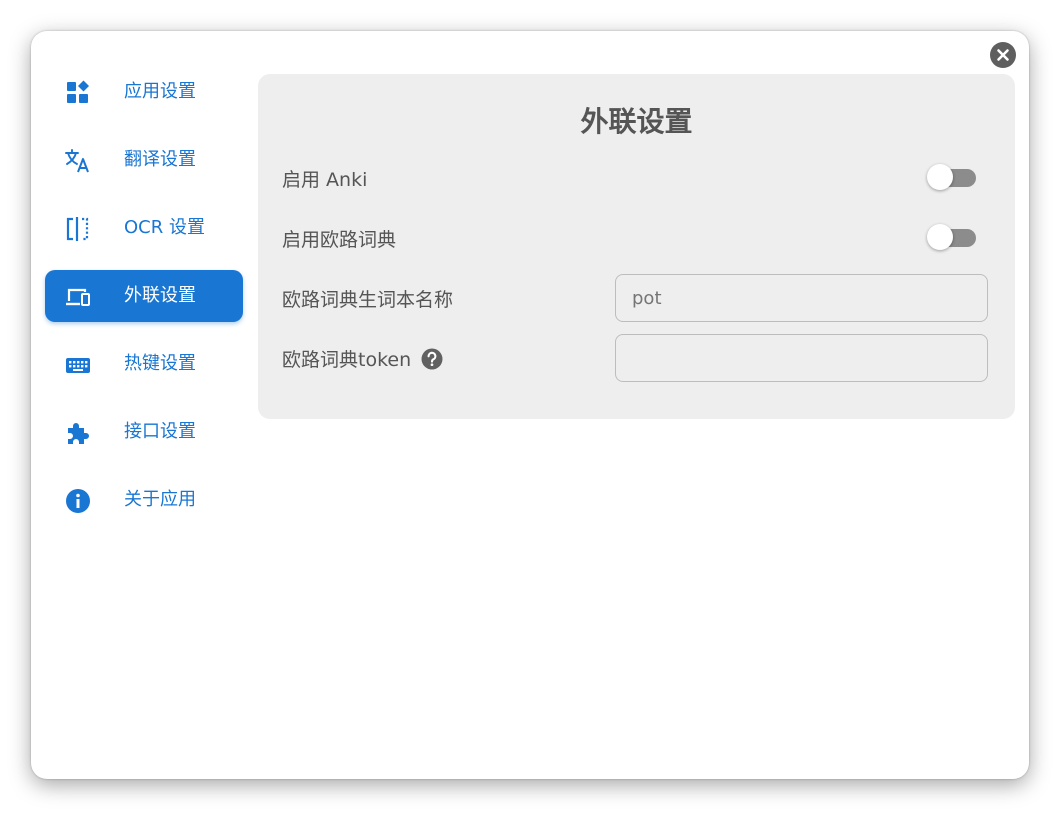 The image size is (1060, 820). I want to click on enable-eudic-toggle, so click(952, 238).